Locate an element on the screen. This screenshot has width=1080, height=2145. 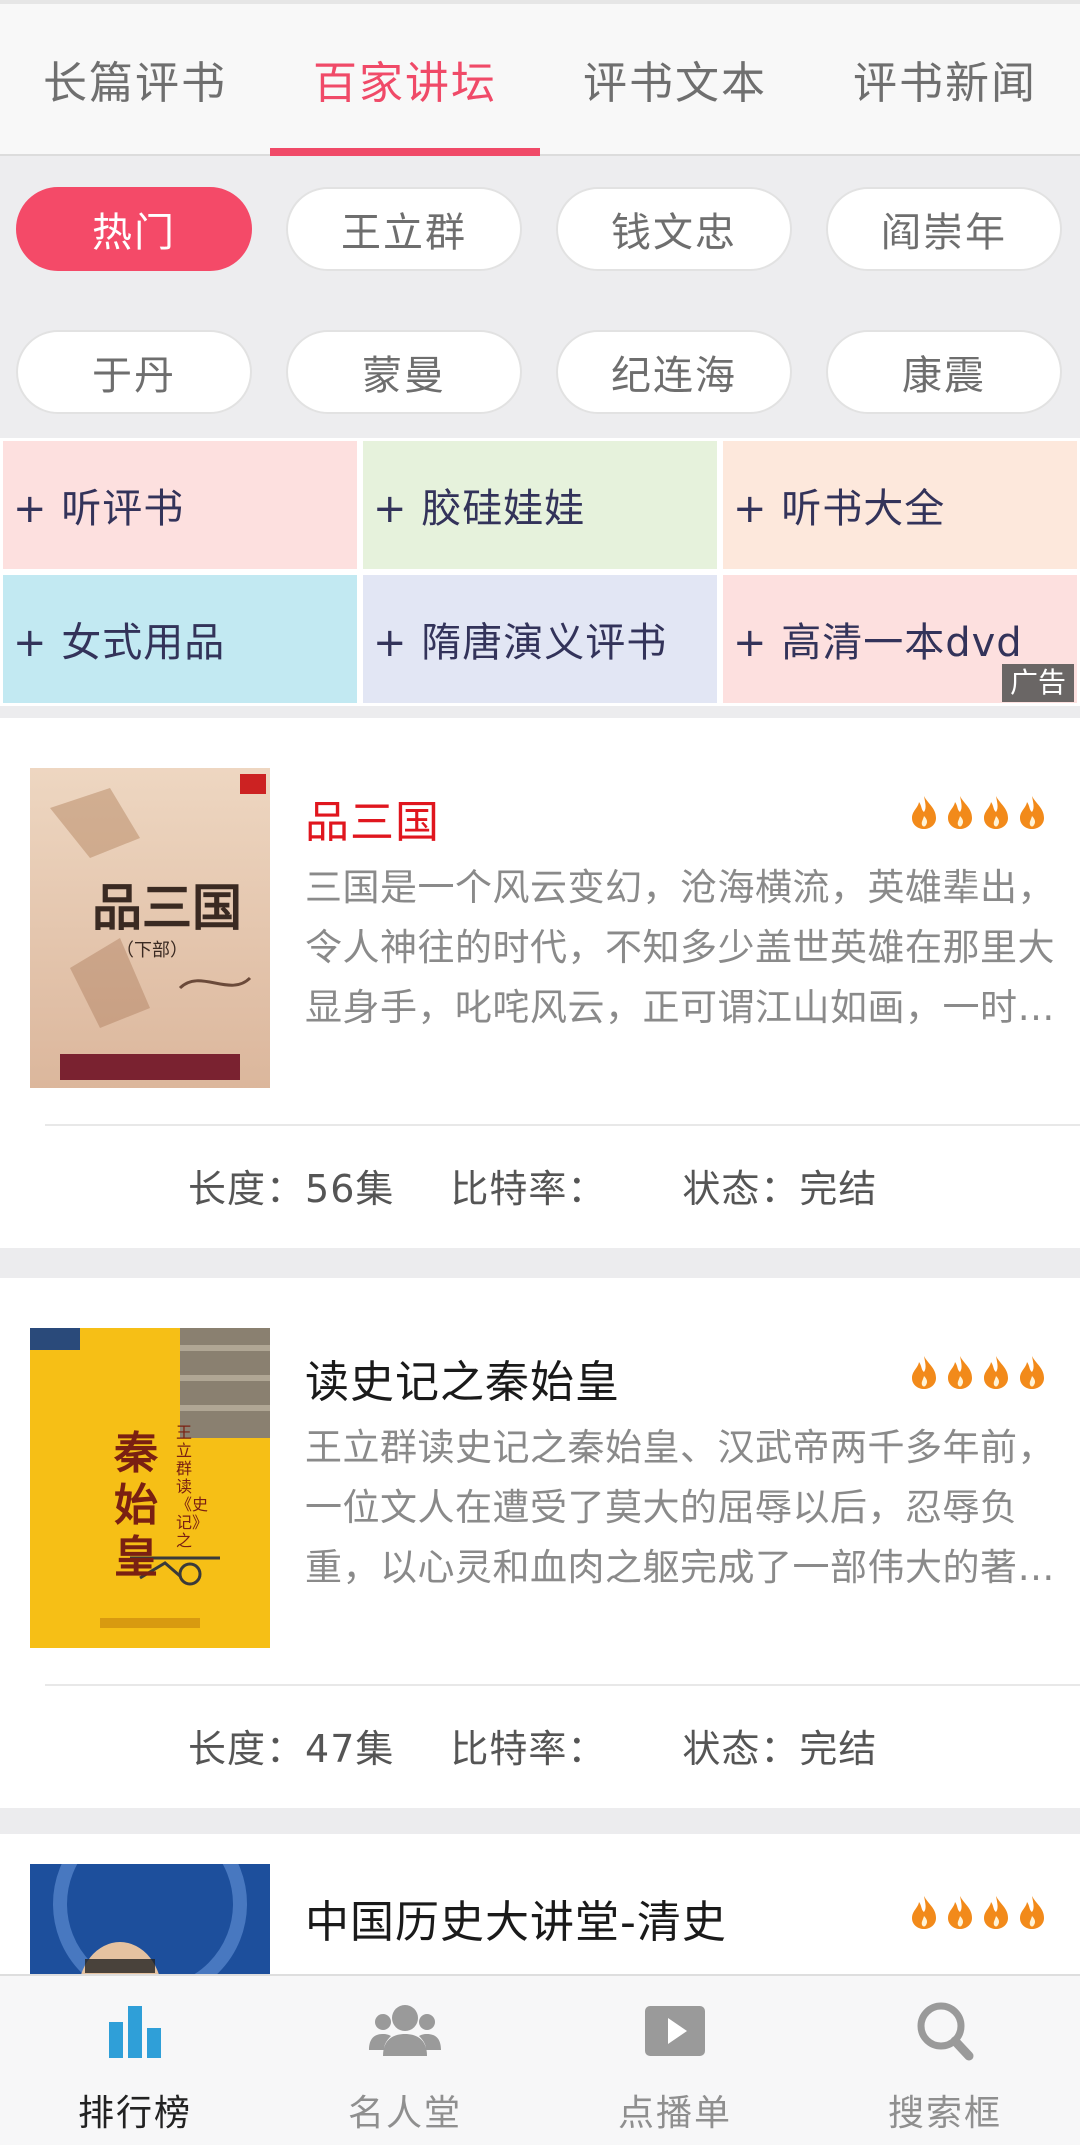
book-cover: 秦始皇 王立群读《史记》之 is located at coordinates (150, 1488).